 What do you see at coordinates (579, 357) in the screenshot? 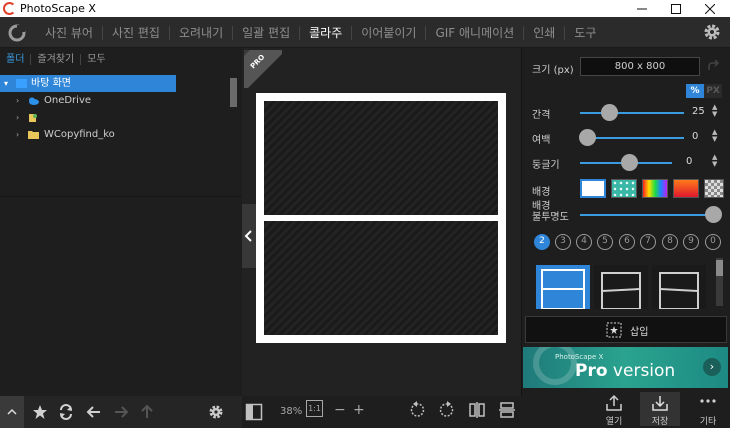
I see `promo-app-name: PhotoScape X` at bounding box center [579, 357].